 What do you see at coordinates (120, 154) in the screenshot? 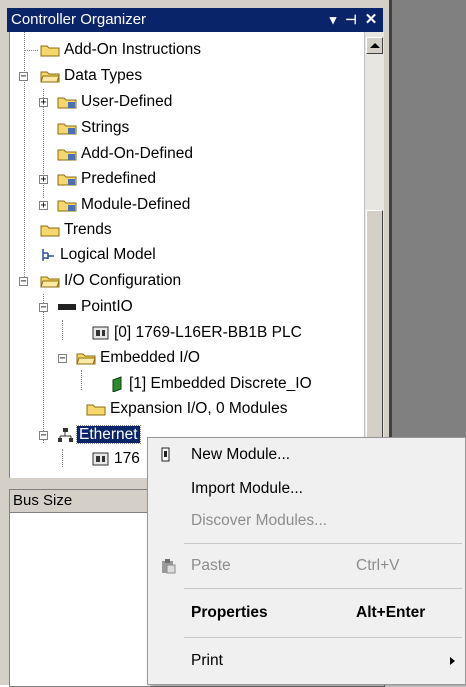
I see `tree-node-add-on-defined: Add-On-Defined` at bounding box center [120, 154].